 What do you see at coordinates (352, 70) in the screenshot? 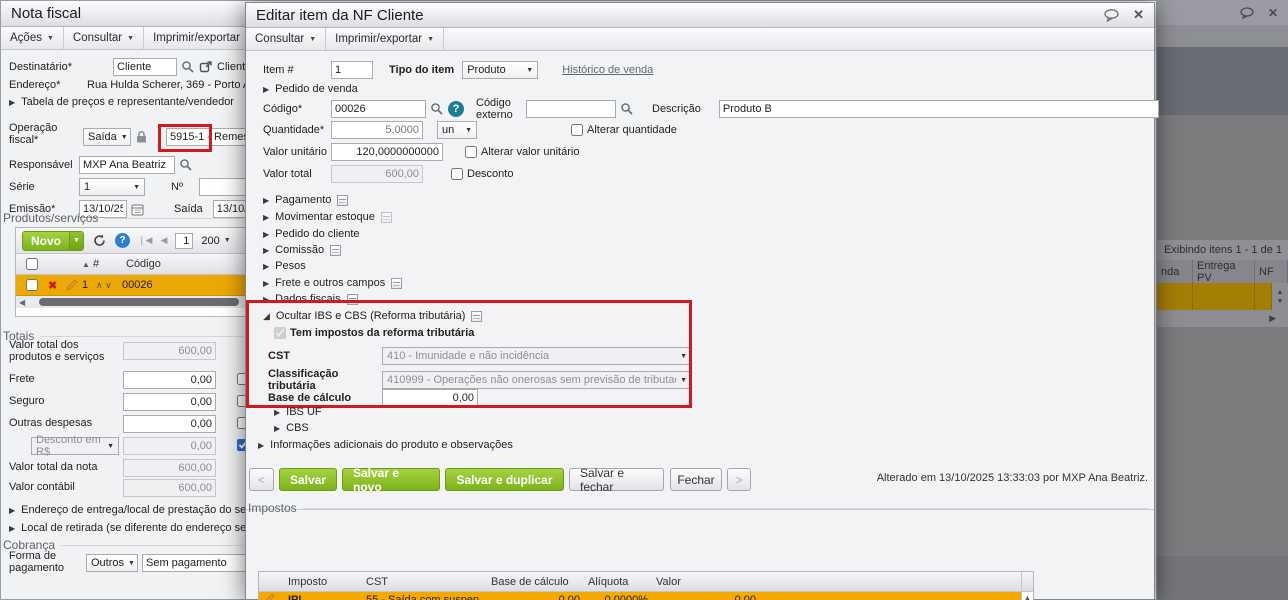
I see `item-input` at bounding box center [352, 70].